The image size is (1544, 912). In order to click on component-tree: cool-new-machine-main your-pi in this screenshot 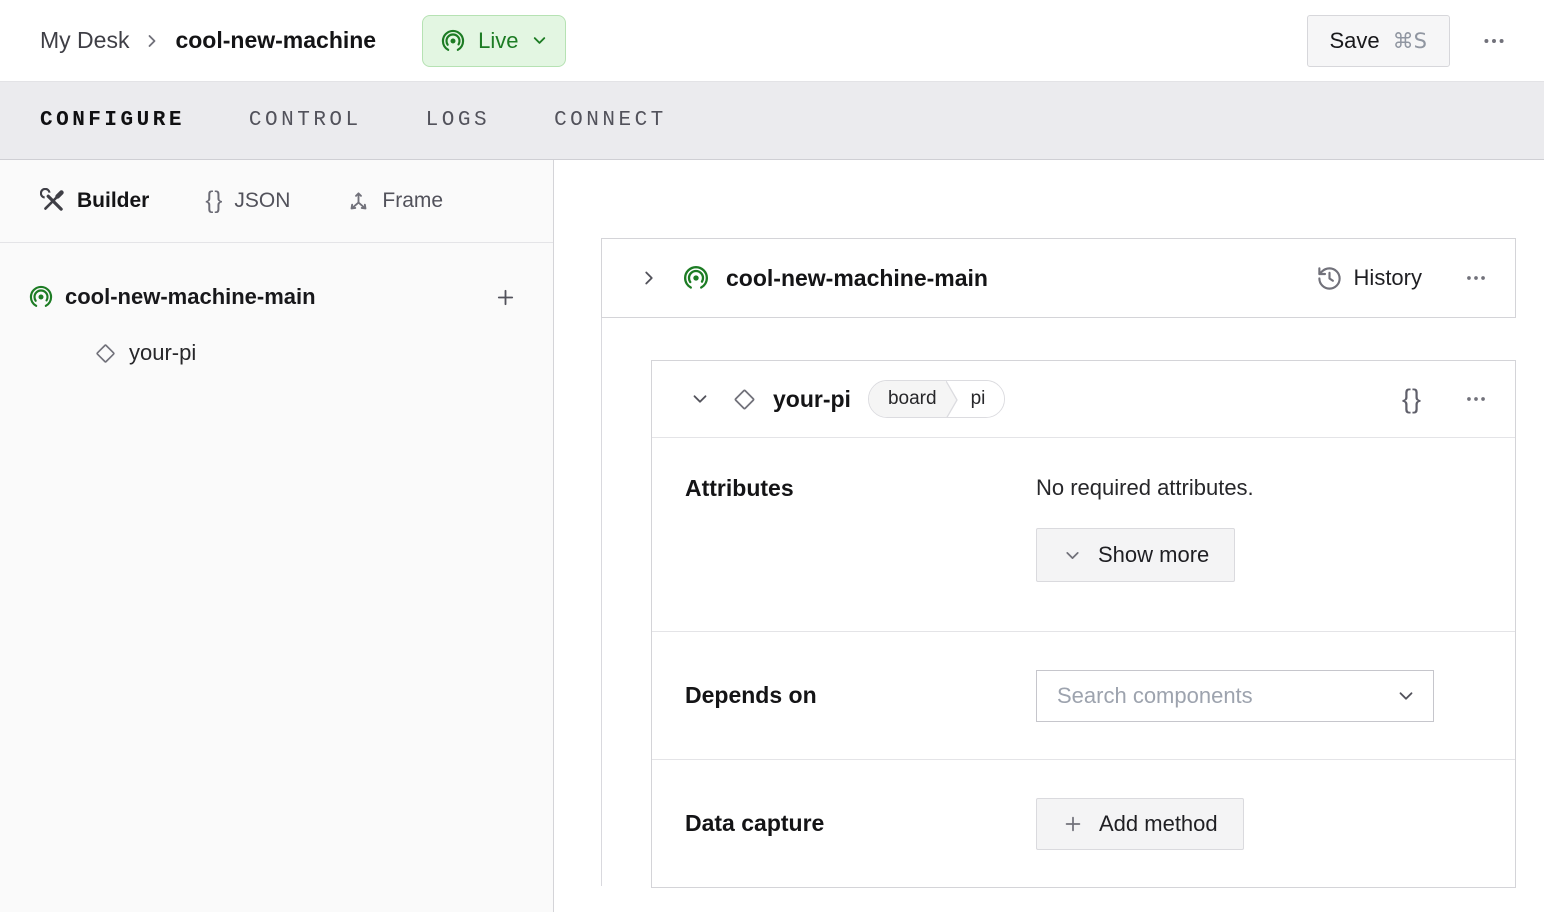, I will do `click(276, 312)`.